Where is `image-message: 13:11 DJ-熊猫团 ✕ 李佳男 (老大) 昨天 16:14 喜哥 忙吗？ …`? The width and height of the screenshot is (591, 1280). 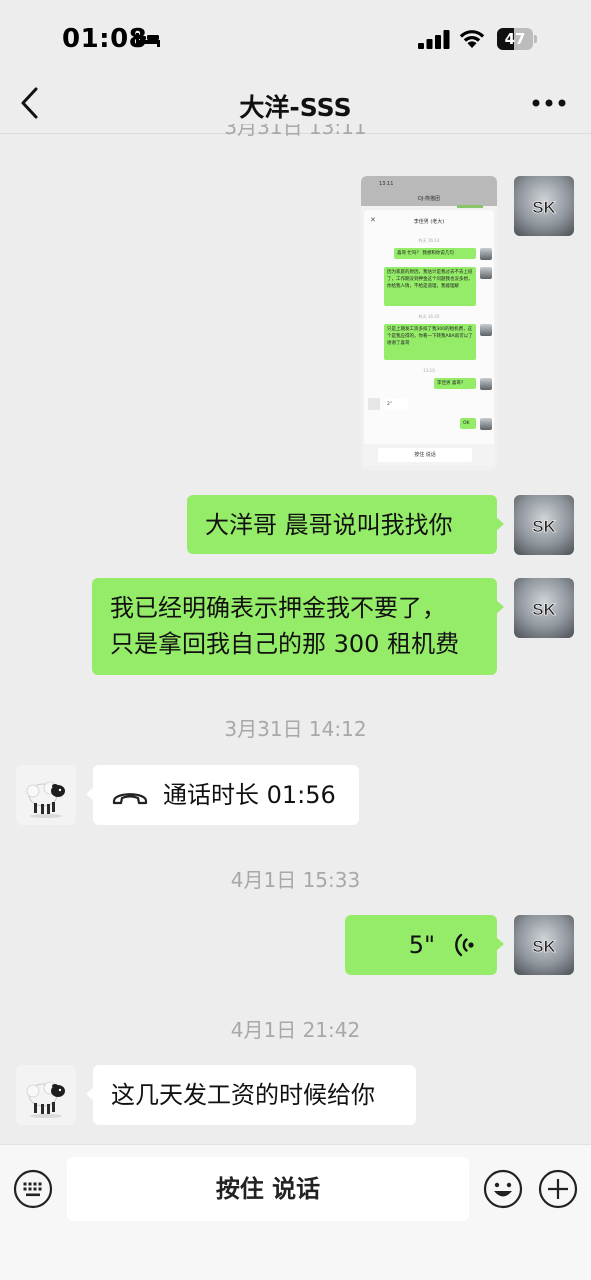 image-message: 13:11 DJ-熊猫团 ✕ 李佳男 (老大) 昨天 16:14 喜哥 忙吗？ … is located at coordinates (429, 323).